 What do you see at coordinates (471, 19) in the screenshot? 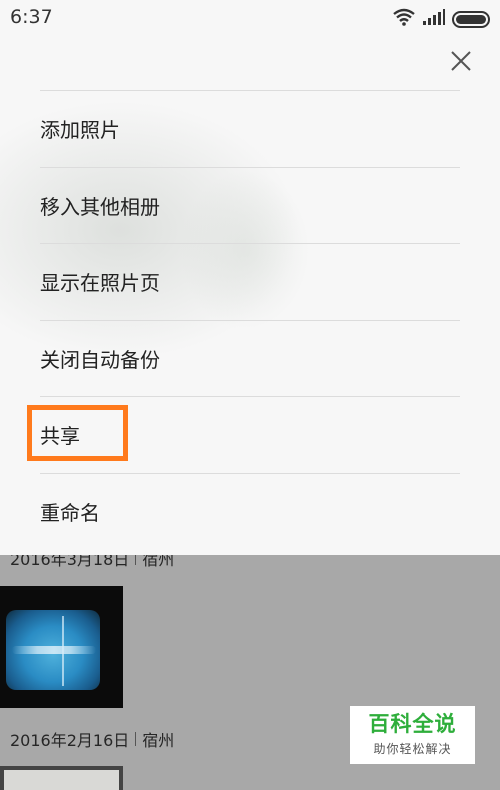
I see `battery-icon` at bounding box center [471, 19].